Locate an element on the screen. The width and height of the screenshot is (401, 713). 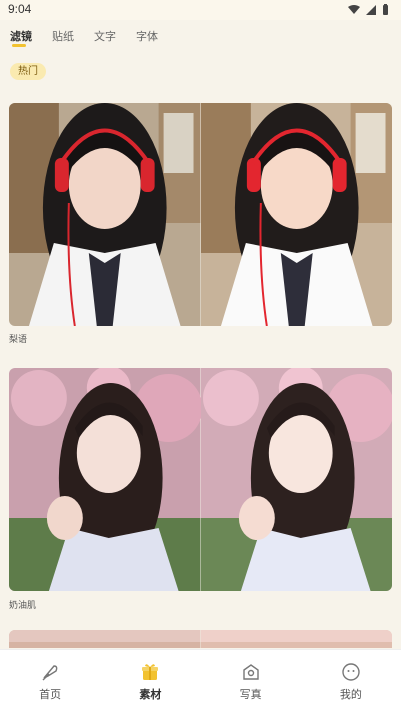
tab-sticker: 贴纸 is located at coordinates (63, 37).